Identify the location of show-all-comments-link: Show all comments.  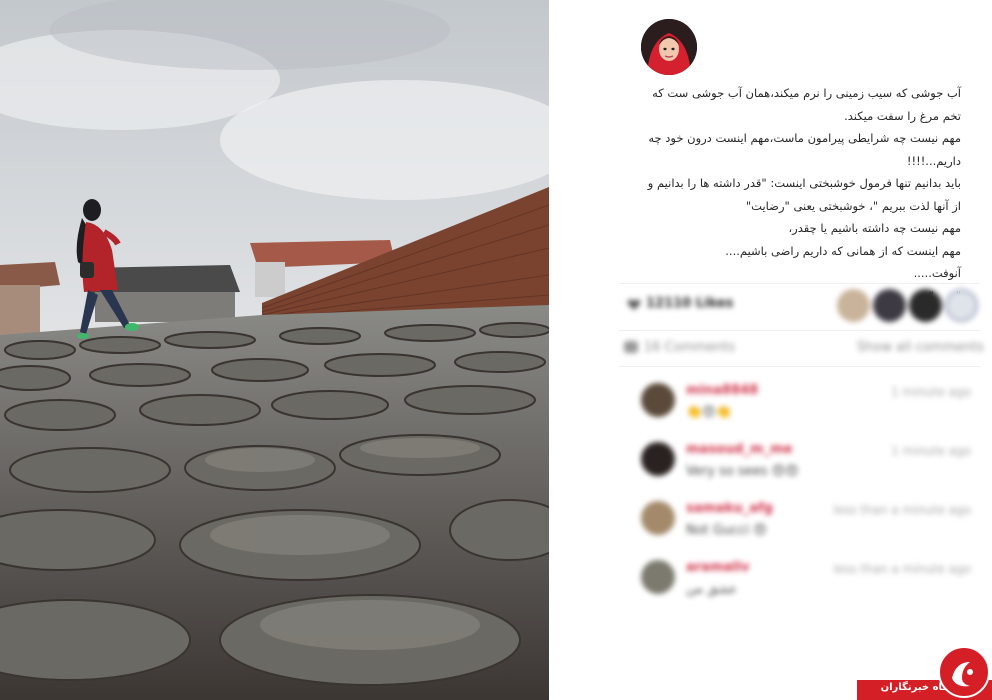
(920, 347).